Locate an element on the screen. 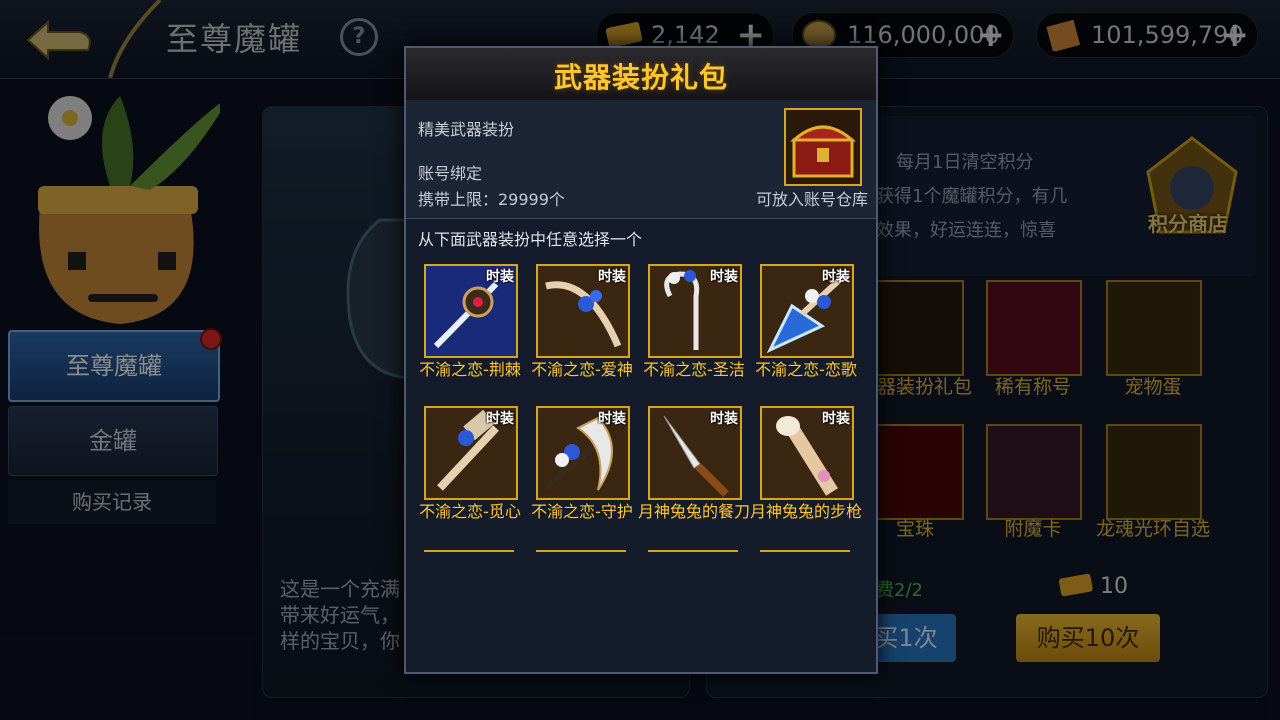 The image size is (1280, 720). item-bind-status: 账号绑定 is located at coordinates (450, 173).